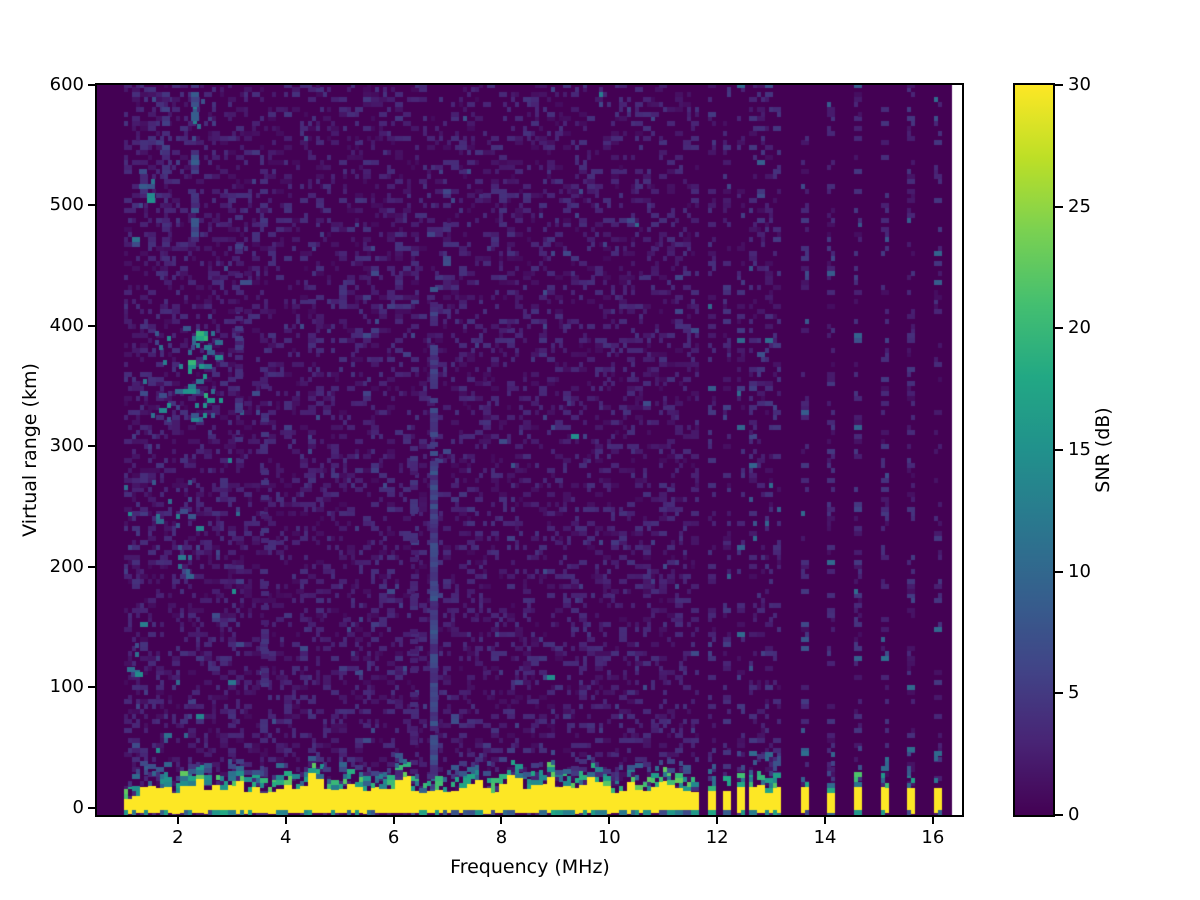  What do you see at coordinates (1079, 206) in the screenshot?
I see `colorbar-tick-label: 25` at bounding box center [1079, 206].